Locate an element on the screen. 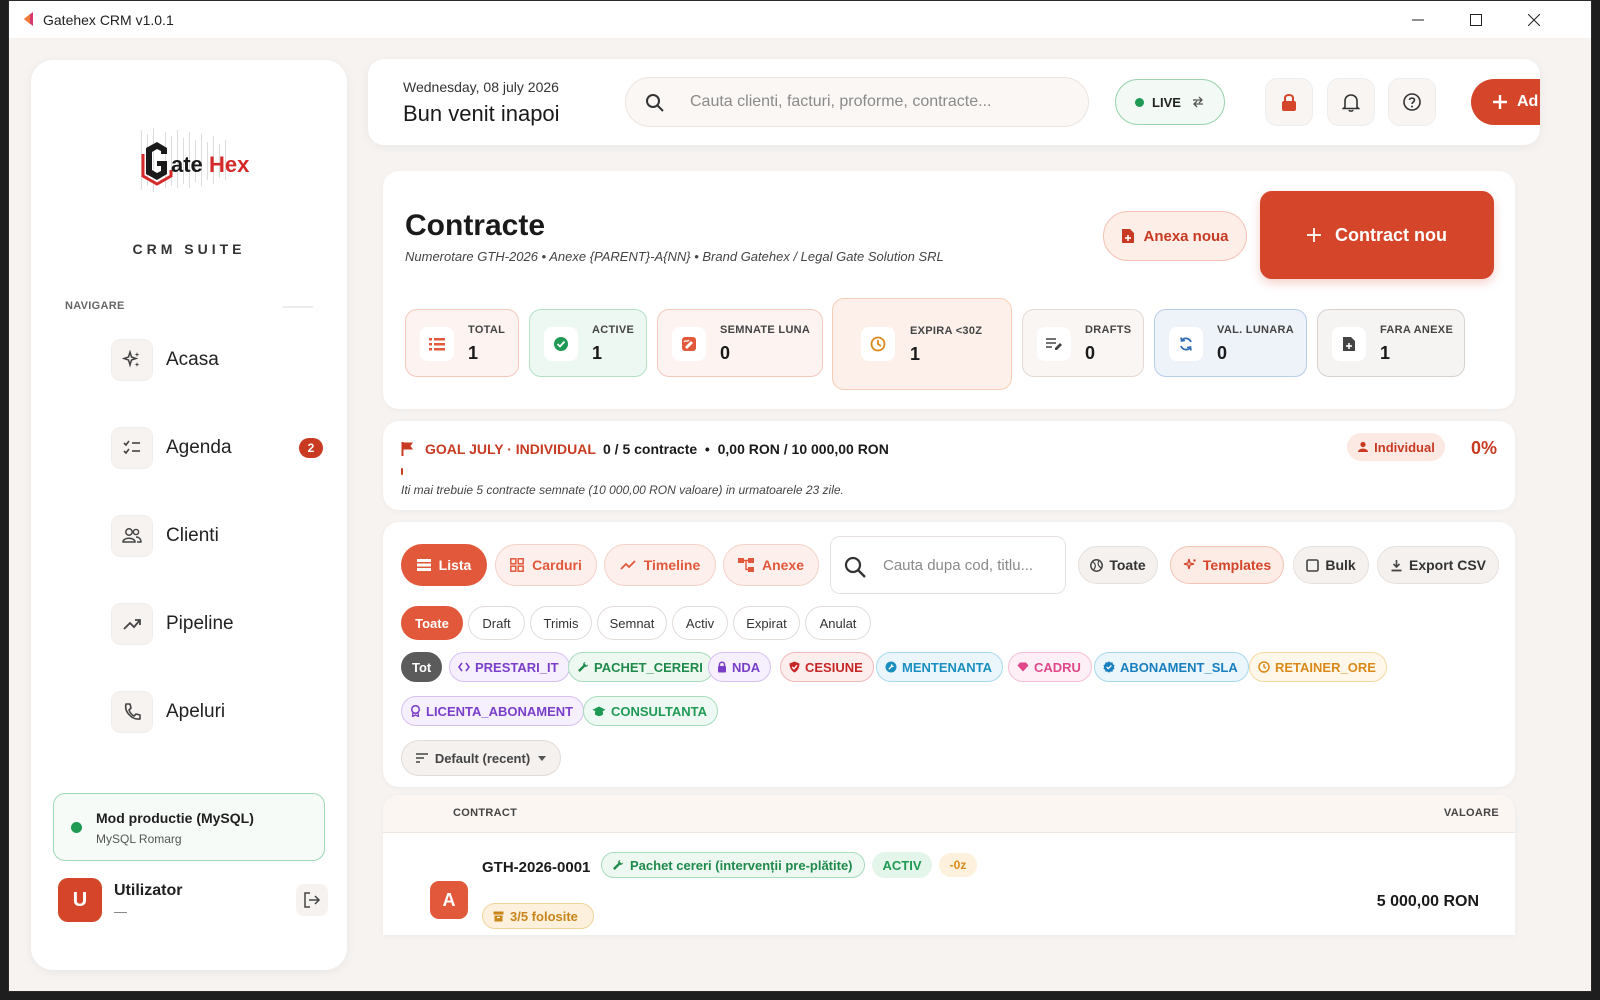  type-tag-abonament-sla: ABONAMENT_SLA is located at coordinates (1171, 667).